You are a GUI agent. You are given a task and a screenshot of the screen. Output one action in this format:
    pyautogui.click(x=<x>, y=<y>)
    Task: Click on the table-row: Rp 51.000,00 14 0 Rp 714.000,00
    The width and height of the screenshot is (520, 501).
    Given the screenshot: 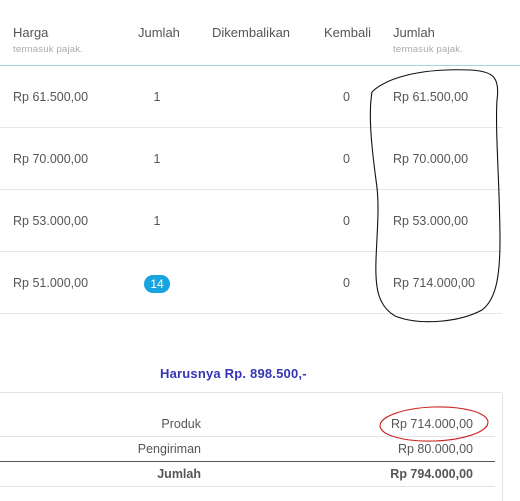 What is the action you would take?
    pyautogui.click(x=251, y=283)
    